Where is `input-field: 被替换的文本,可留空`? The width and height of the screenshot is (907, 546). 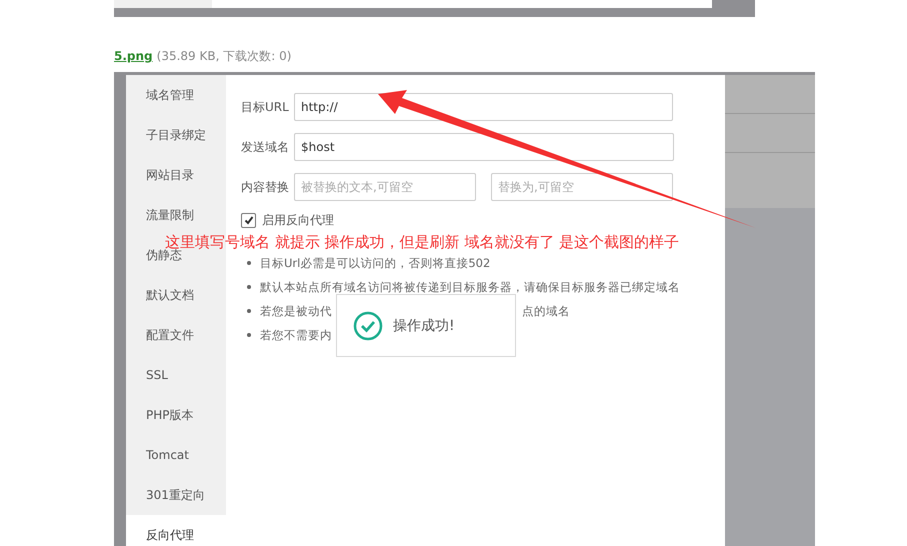 input-field: 被替换的文本,可留空 is located at coordinates (385, 187).